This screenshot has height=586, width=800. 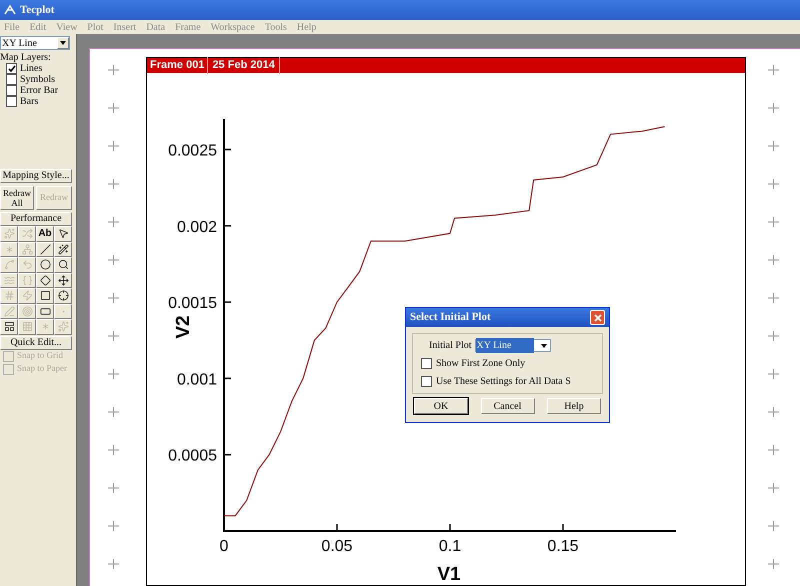 I want to click on tool-button: Ab, so click(x=45, y=234).